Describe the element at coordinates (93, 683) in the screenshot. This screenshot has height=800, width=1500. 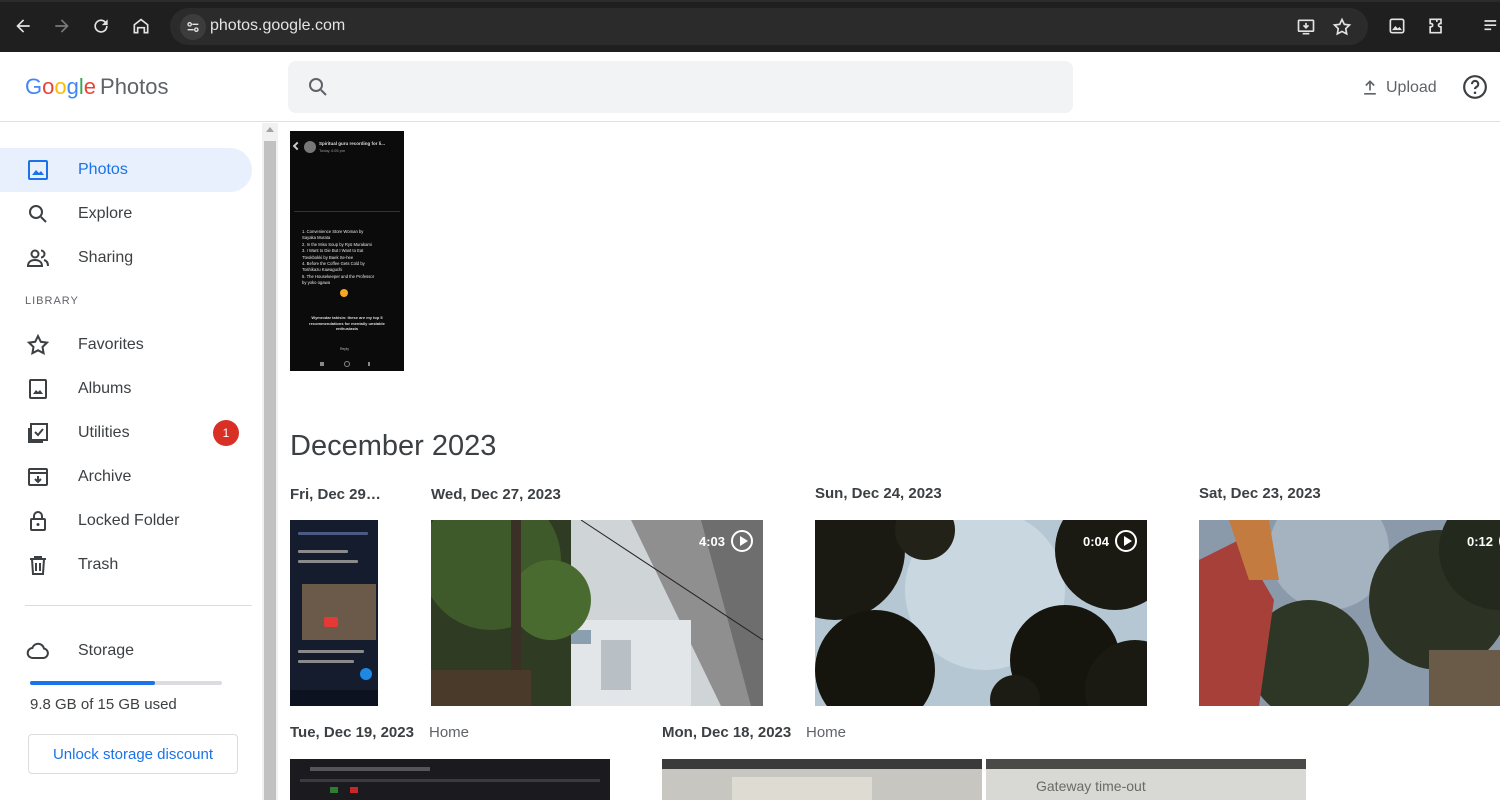
I see `storage-progress-fill` at that location.